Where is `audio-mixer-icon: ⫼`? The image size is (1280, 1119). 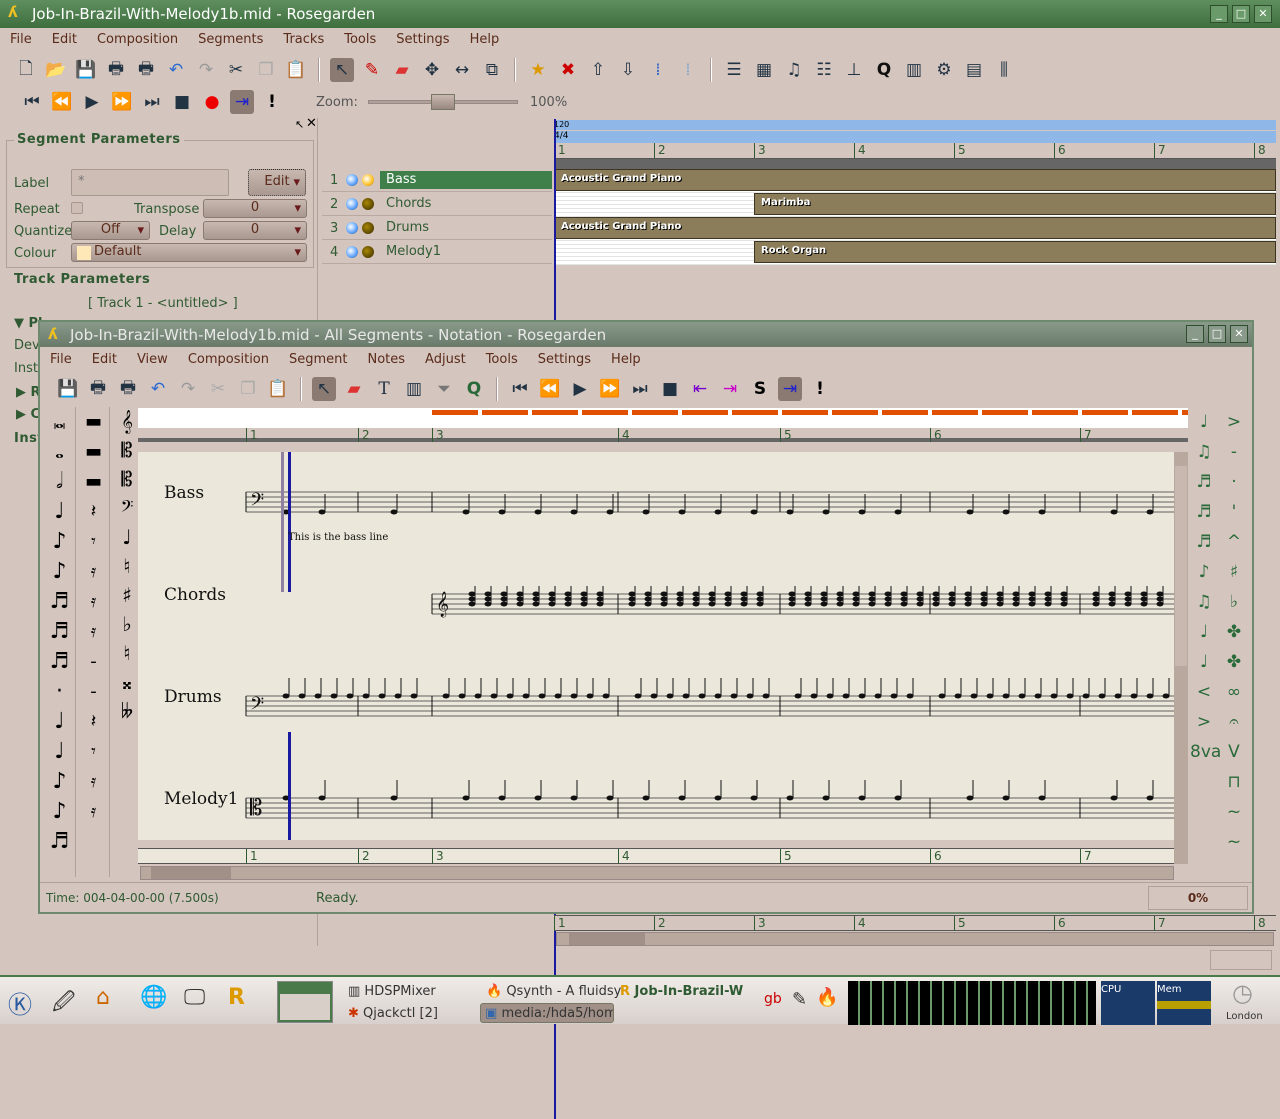
audio-mixer-icon: ⫼ is located at coordinates (1004, 70).